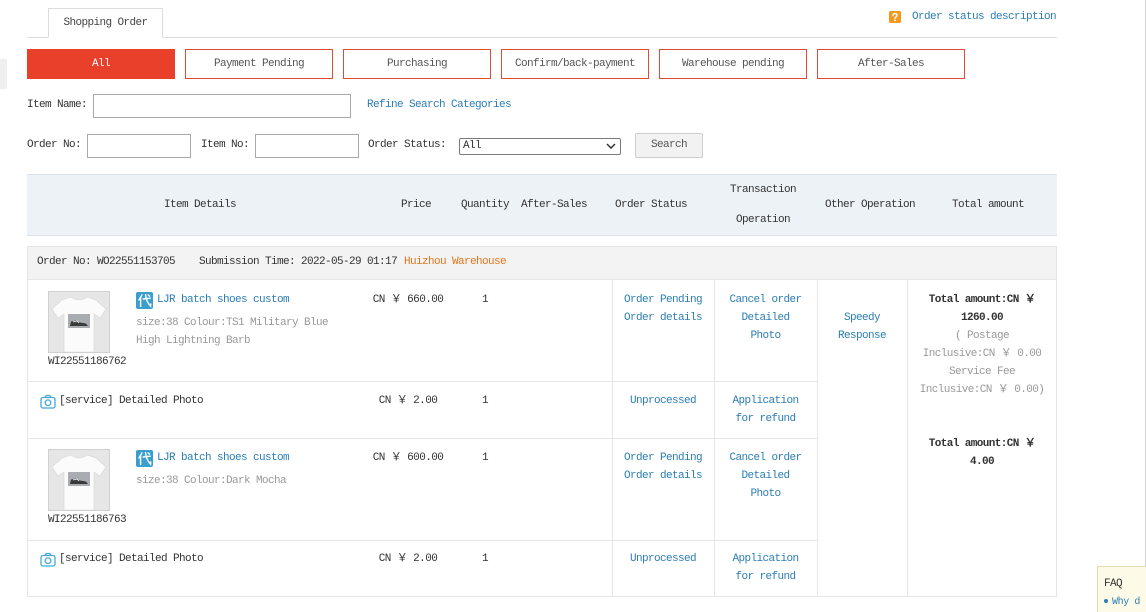 This screenshot has width=1146, height=612. I want to click on header-quantity: Quantity, so click(485, 205).